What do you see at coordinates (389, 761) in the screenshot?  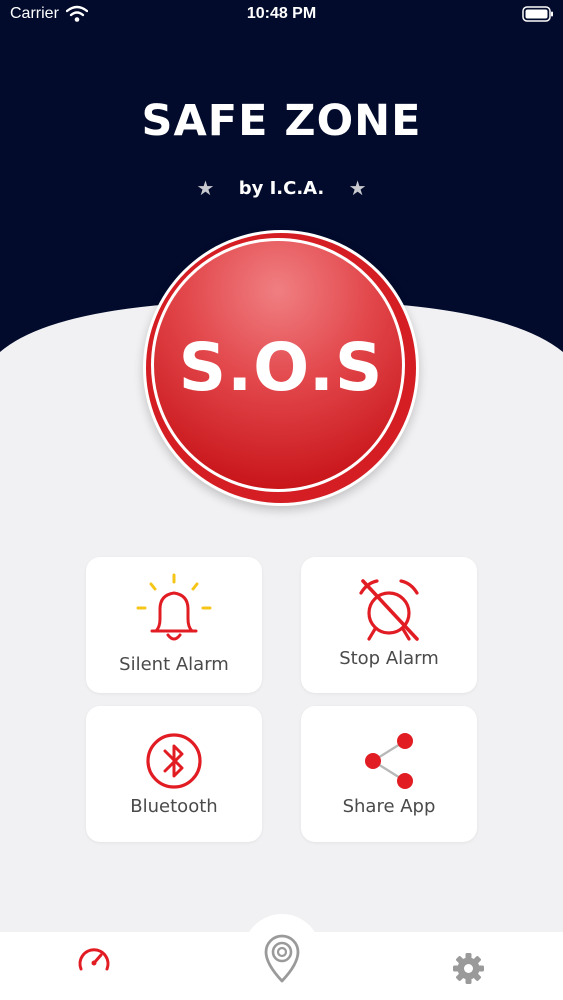 I see `share-icon` at bounding box center [389, 761].